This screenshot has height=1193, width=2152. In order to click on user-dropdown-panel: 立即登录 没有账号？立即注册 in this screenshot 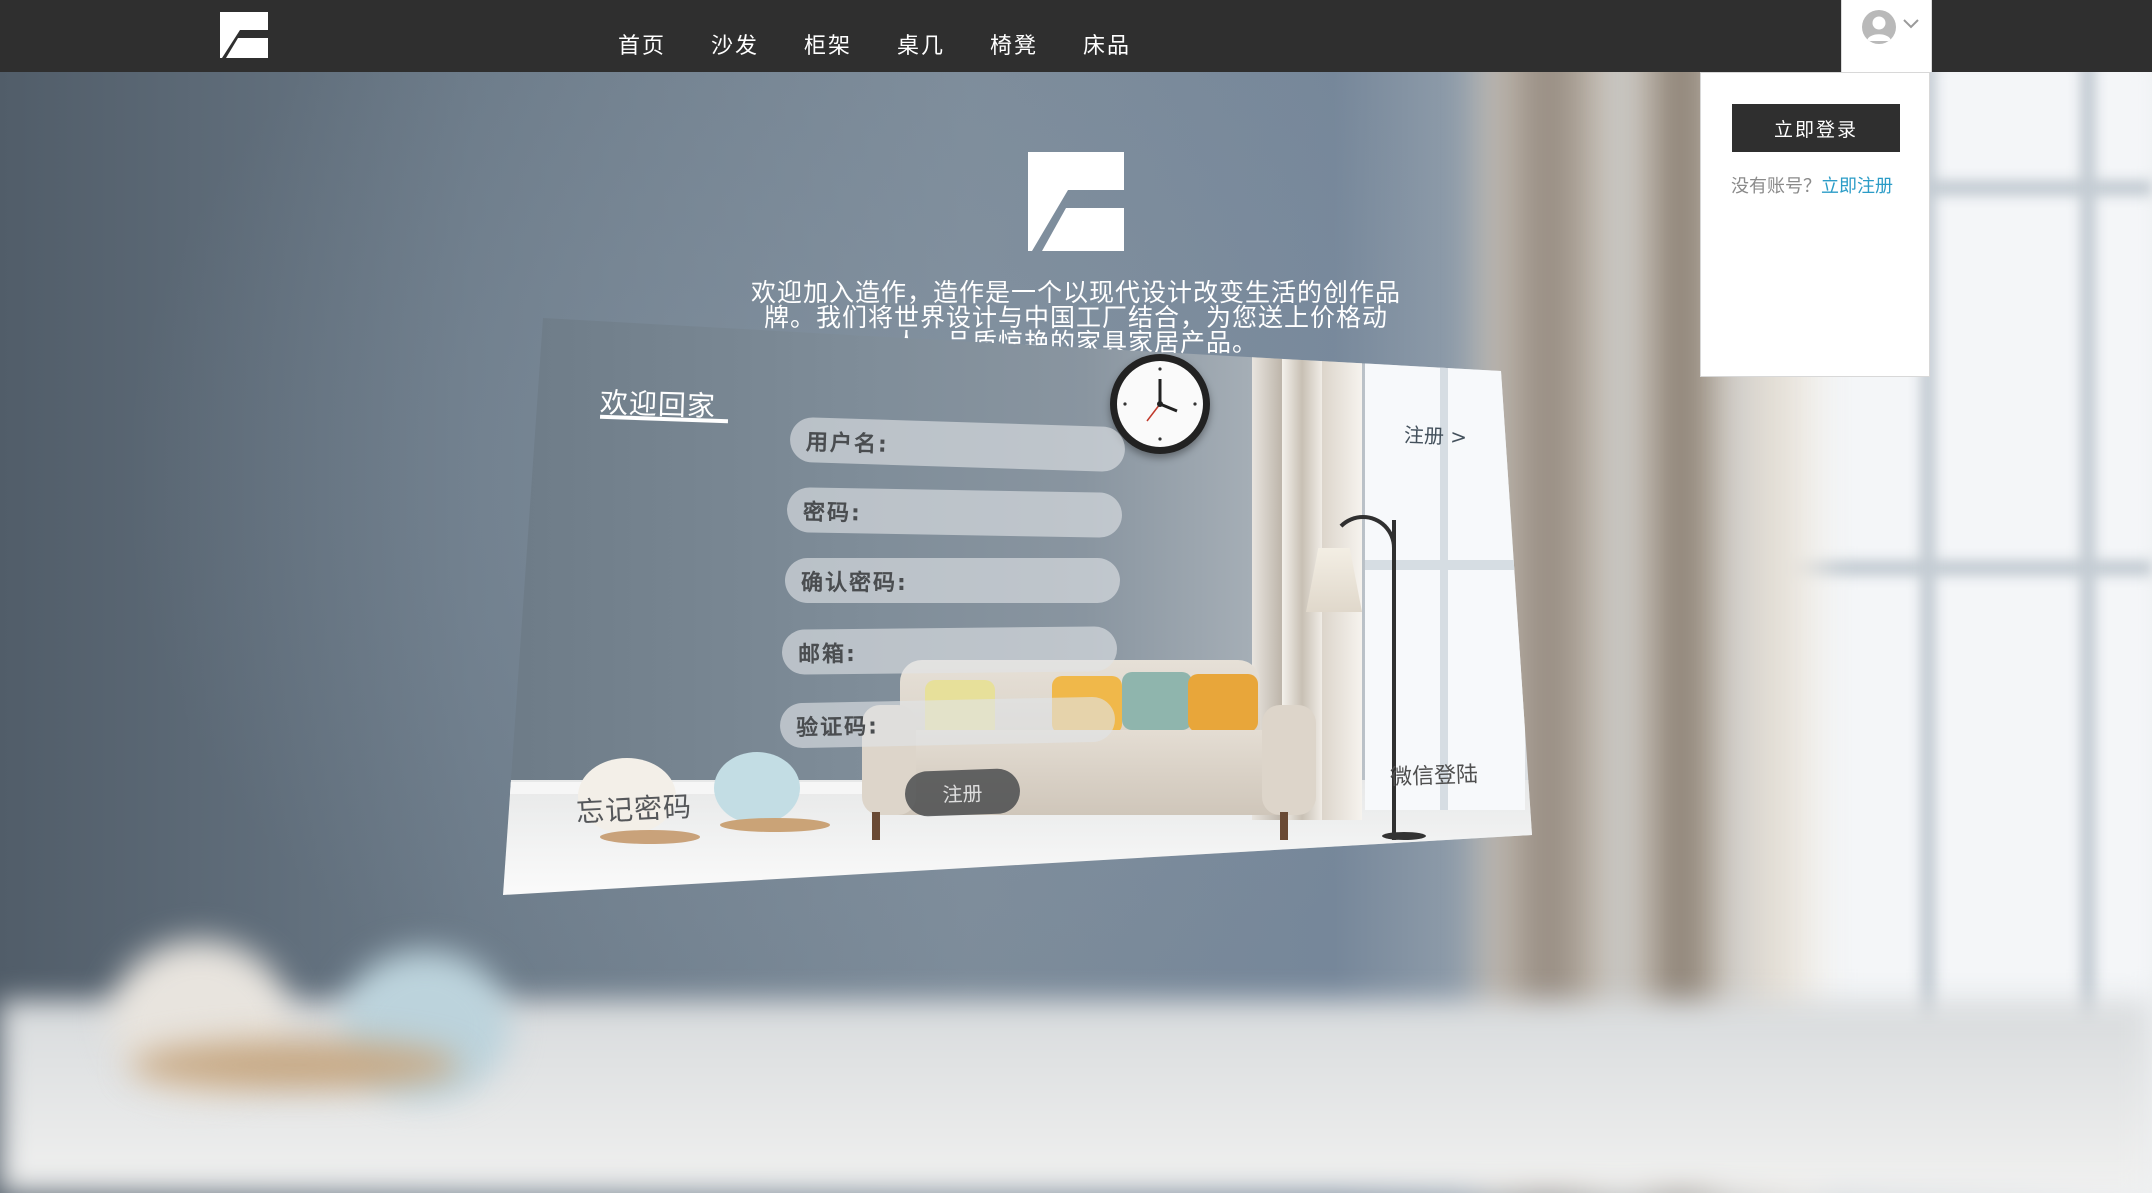, I will do `click(1815, 224)`.